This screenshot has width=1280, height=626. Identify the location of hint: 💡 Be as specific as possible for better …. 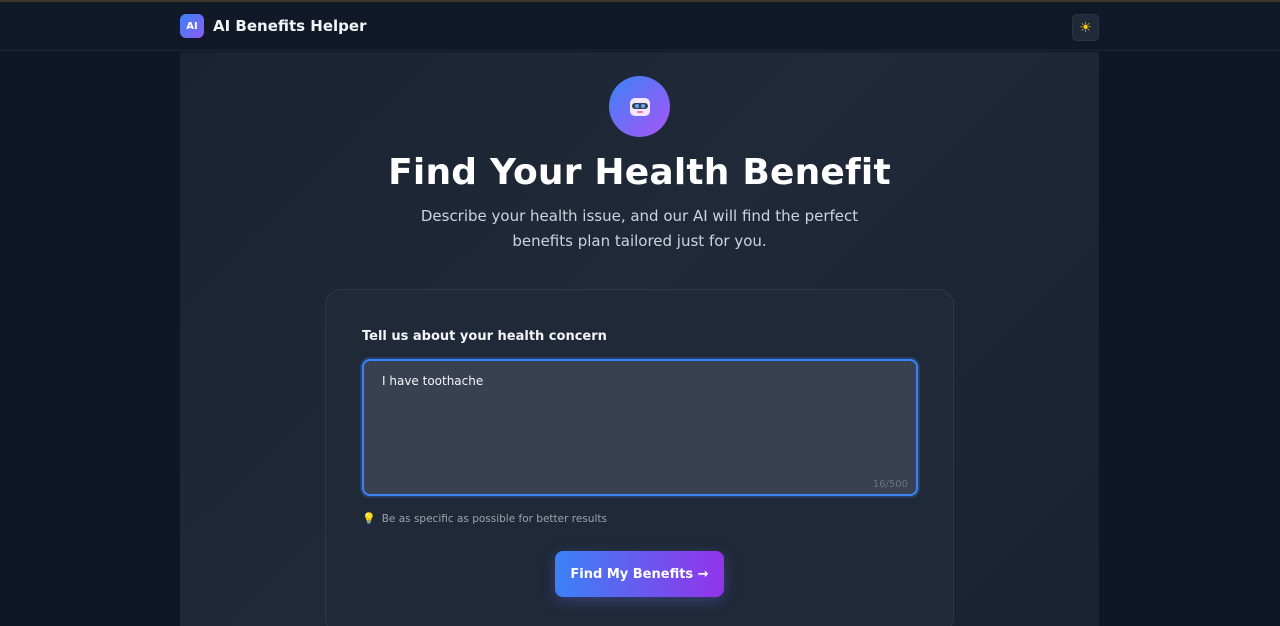
(484, 518).